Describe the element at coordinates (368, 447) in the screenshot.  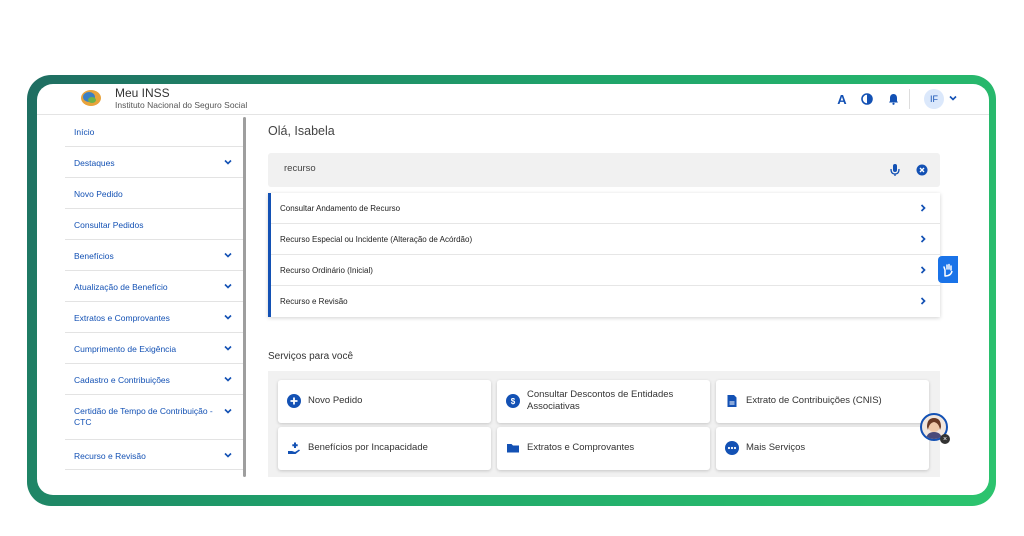
I see `service-card-label: Benefícios por Incapacidade` at that location.